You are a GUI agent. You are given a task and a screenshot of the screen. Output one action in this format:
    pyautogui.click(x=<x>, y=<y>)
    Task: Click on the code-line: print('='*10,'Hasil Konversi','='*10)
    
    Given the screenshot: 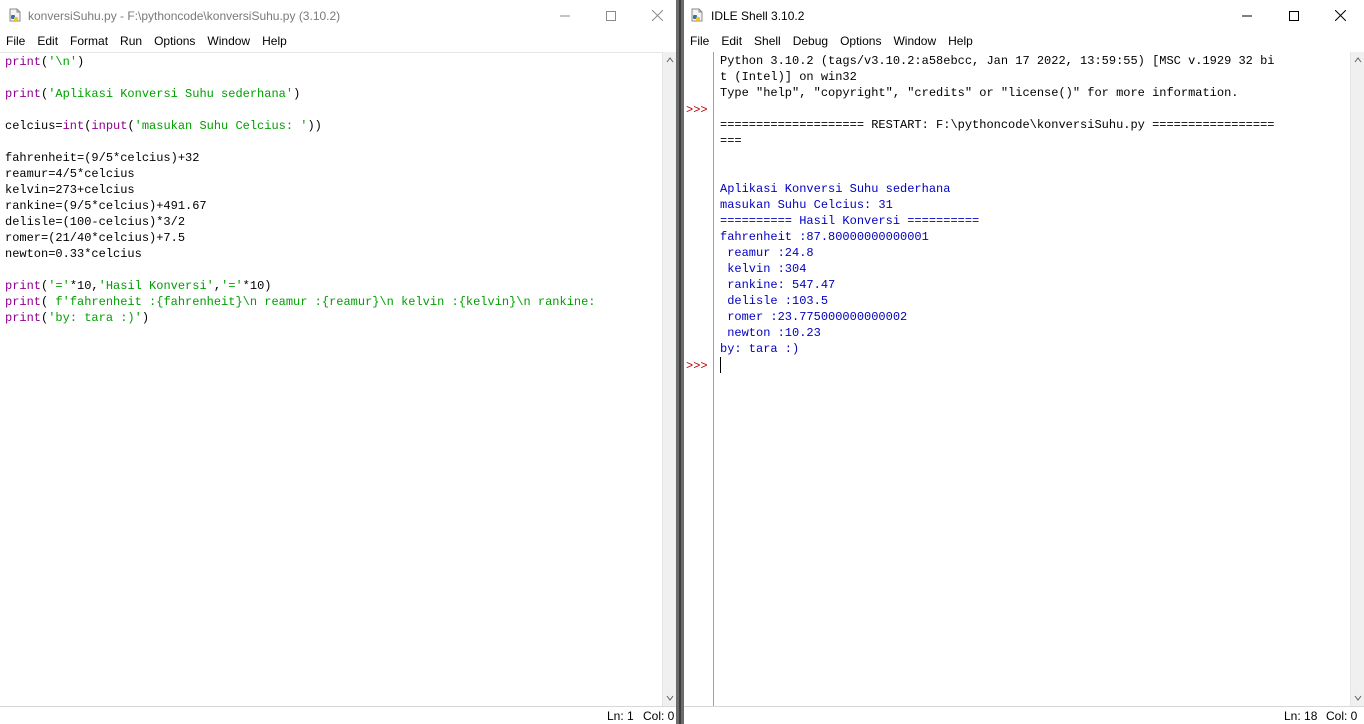 What is the action you would take?
    pyautogui.click(x=300, y=286)
    